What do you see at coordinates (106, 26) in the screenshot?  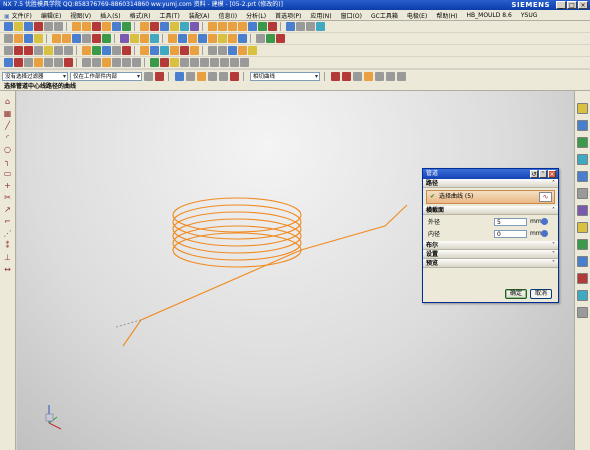 I see `boss-icon` at bounding box center [106, 26].